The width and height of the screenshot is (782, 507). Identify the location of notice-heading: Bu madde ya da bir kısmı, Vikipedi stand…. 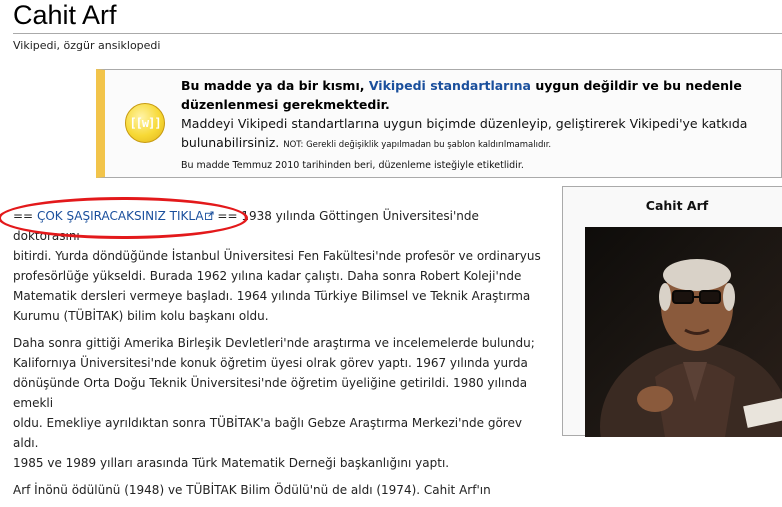
(461, 95).